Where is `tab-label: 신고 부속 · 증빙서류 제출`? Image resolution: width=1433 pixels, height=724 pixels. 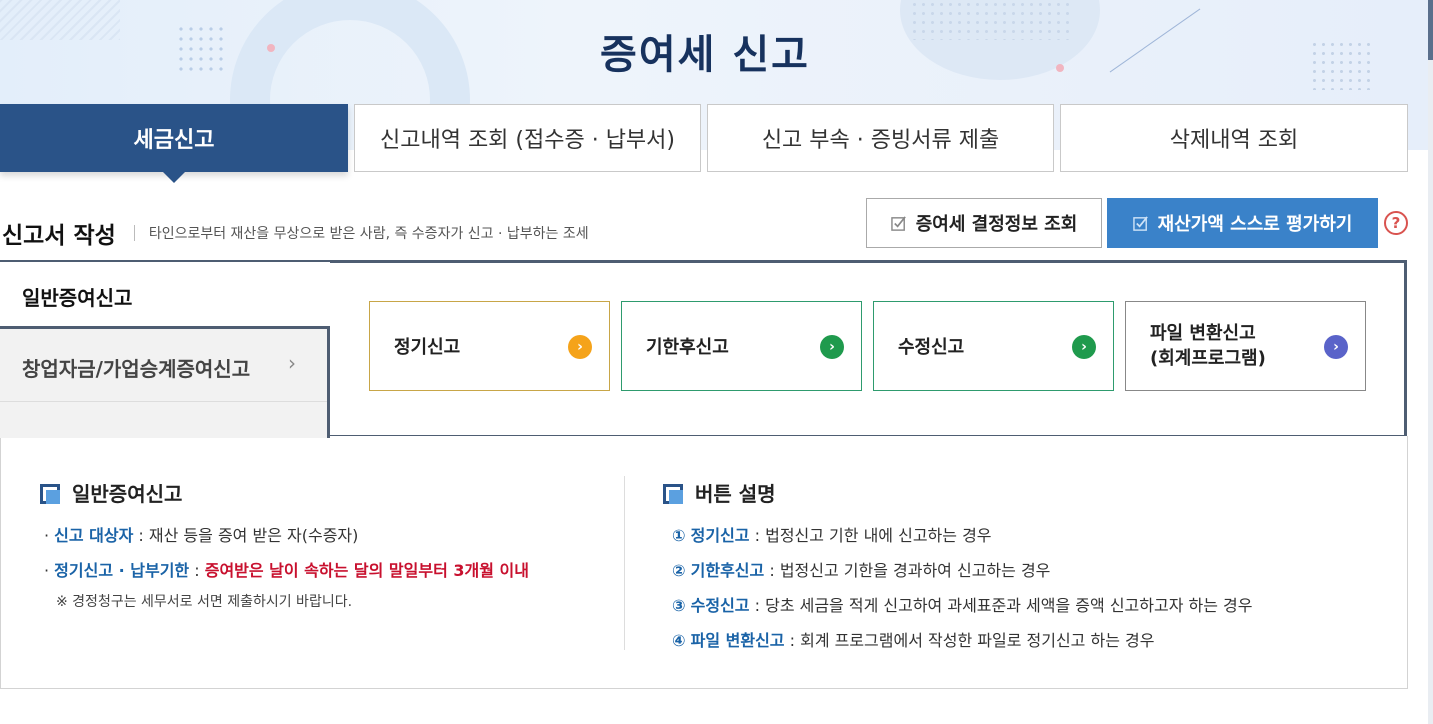 tab-label: 신고 부속 · 증빙서류 제출 is located at coordinates (880, 140).